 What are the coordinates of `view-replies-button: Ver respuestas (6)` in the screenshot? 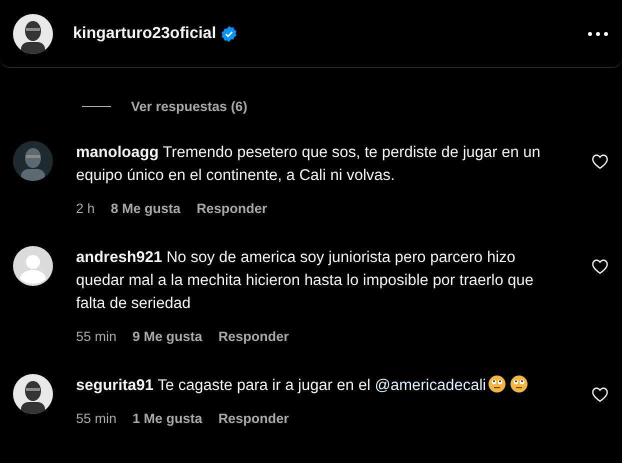 It's located at (189, 106).